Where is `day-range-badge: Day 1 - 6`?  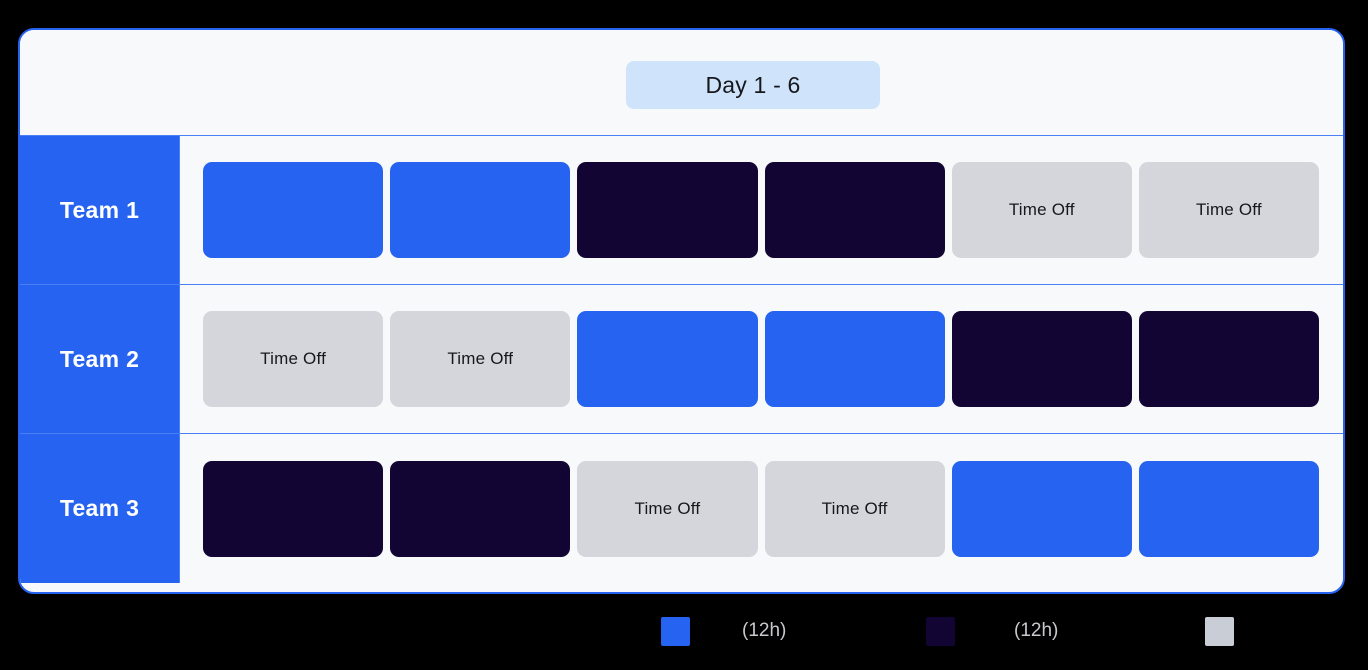 day-range-badge: Day 1 - 6 is located at coordinates (753, 85).